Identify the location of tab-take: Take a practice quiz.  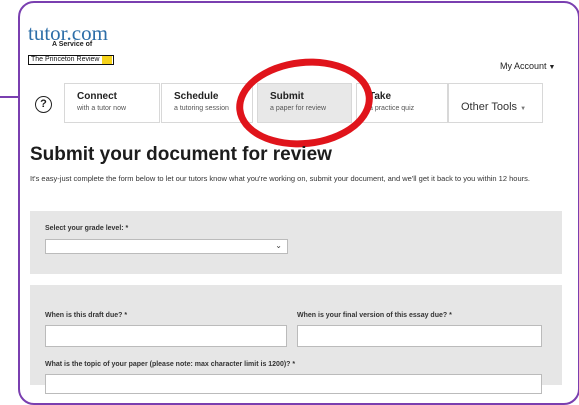
(402, 103).